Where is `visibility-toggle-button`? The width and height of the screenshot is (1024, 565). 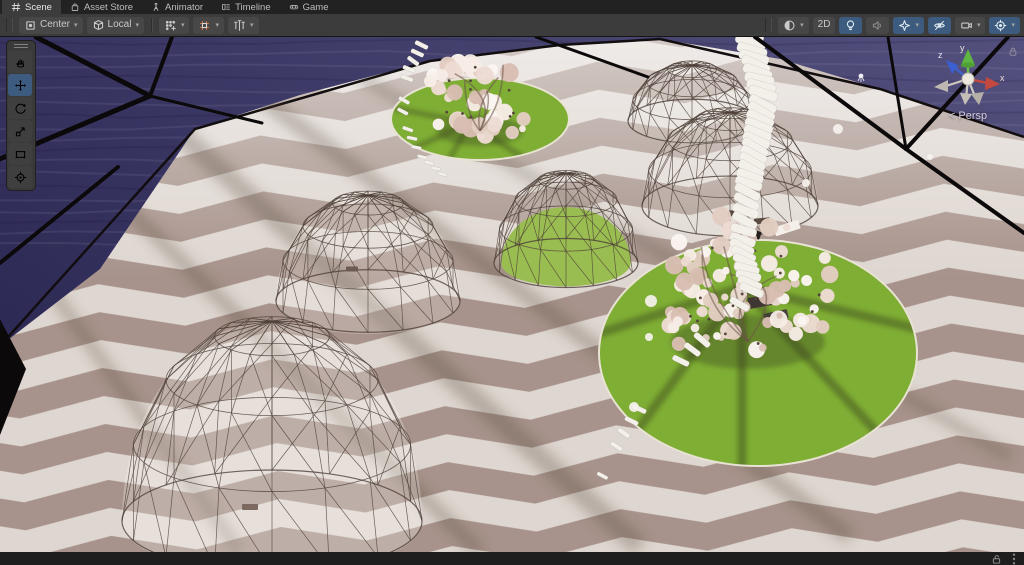 visibility-toggle-button is located at coordinates (939, 25).